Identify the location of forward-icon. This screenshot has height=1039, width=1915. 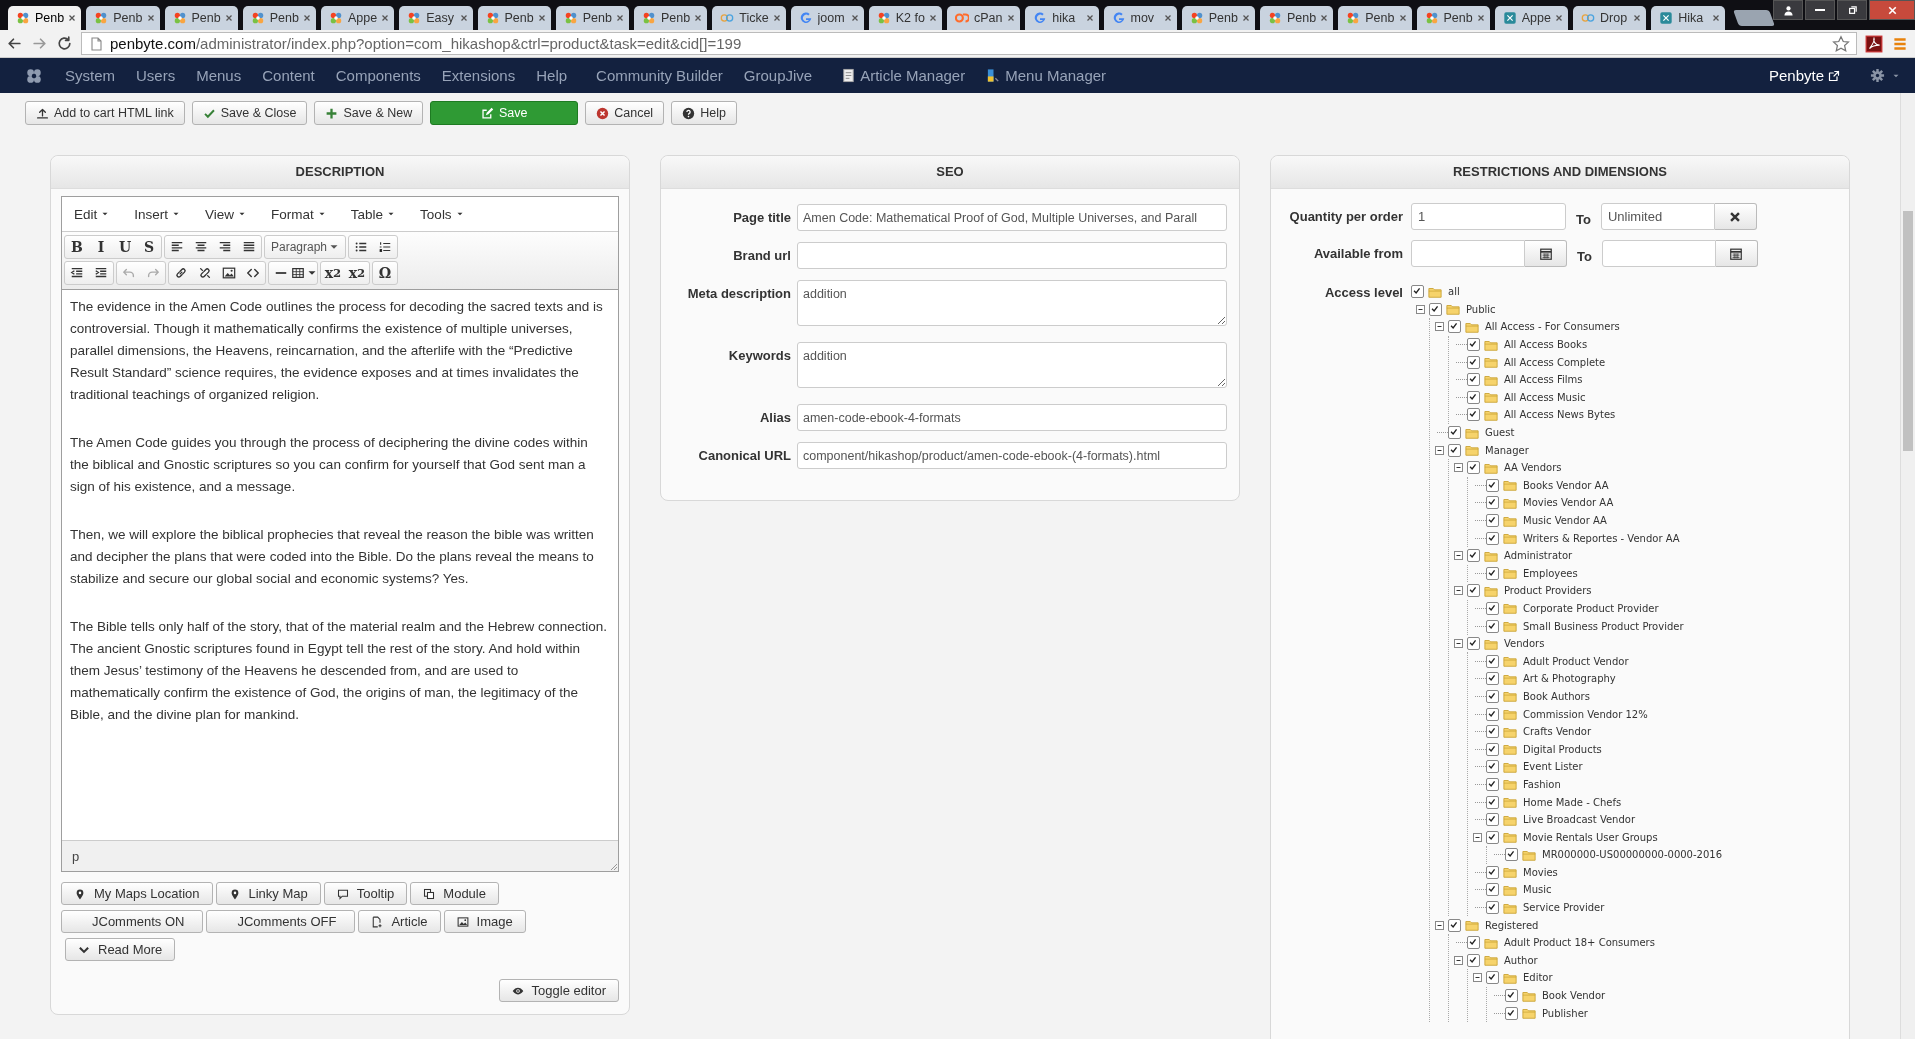
(39, 43).